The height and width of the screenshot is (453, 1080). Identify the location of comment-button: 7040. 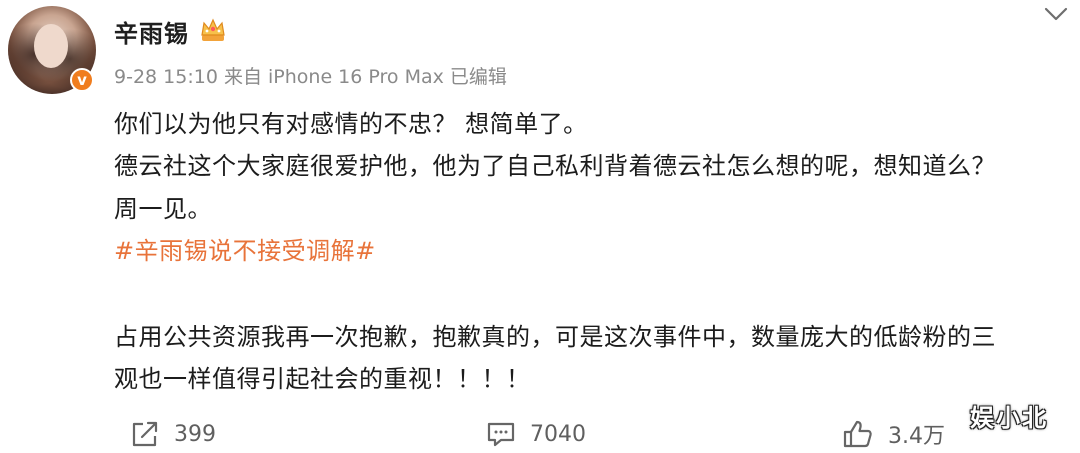
(536, 434).